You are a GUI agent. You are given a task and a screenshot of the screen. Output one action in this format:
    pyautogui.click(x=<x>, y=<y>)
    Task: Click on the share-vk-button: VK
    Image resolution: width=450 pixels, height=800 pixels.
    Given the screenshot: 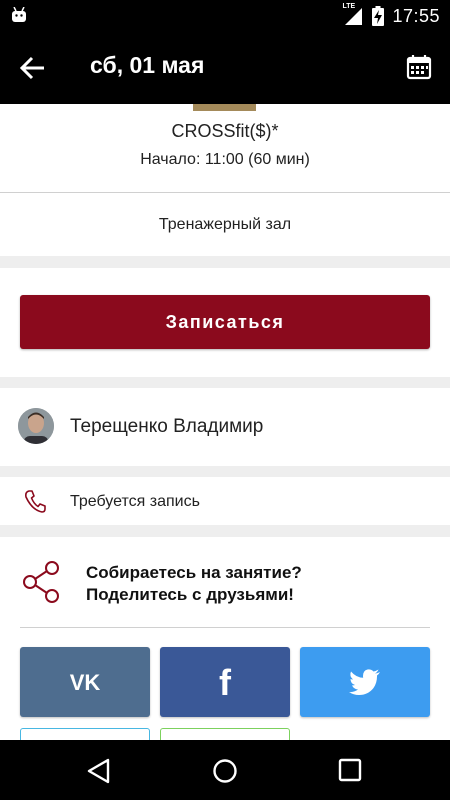 What is the action you would take?
    pyautogui.click(x=85, y=682)
    